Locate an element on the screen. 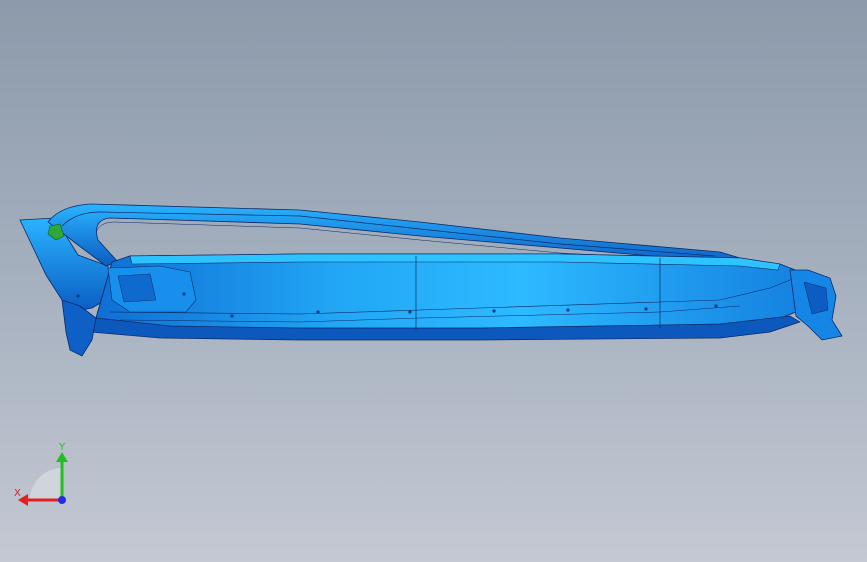 This screenshot has height=562, width=867. triad-plane-shade is located at coordinates (46, 484).